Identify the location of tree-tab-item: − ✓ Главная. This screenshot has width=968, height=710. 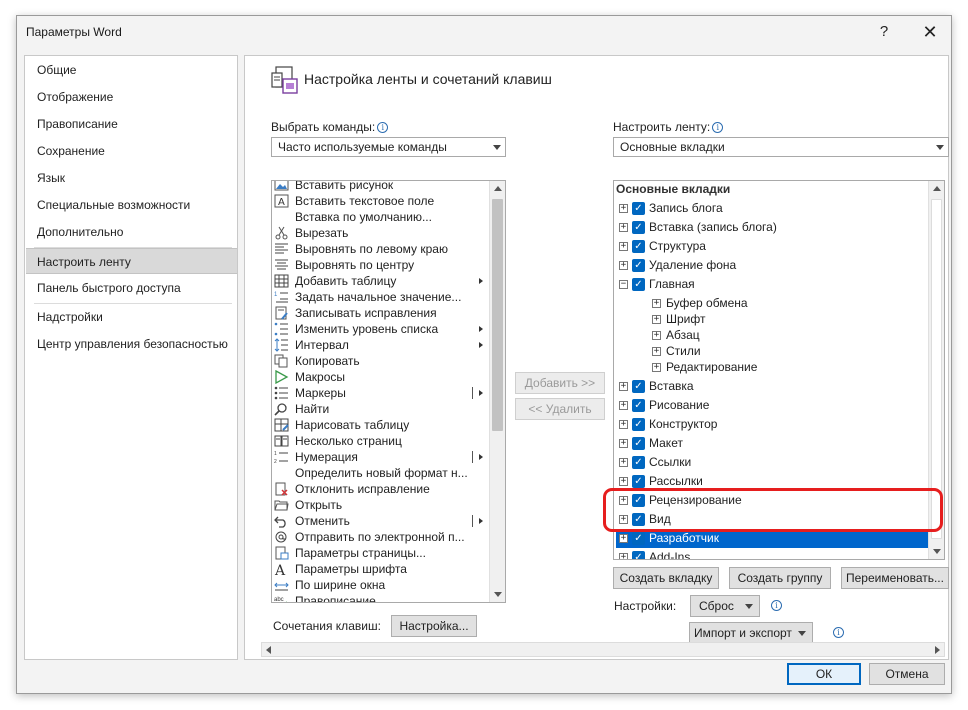
(772, 284).